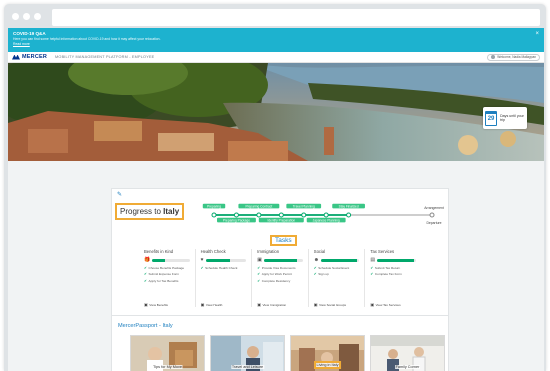 The image size is (550, 371). What do you see at coordinates (304, 206) in the screenshot?
I see `timeline-step-label: Travel Planning` at bounding box center [304, 206].